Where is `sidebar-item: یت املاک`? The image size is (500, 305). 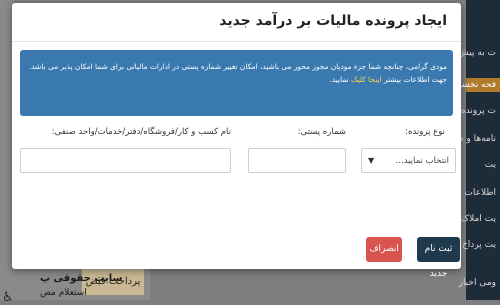 sidebar-item: یت املاک is located at coordinates (478, 219).